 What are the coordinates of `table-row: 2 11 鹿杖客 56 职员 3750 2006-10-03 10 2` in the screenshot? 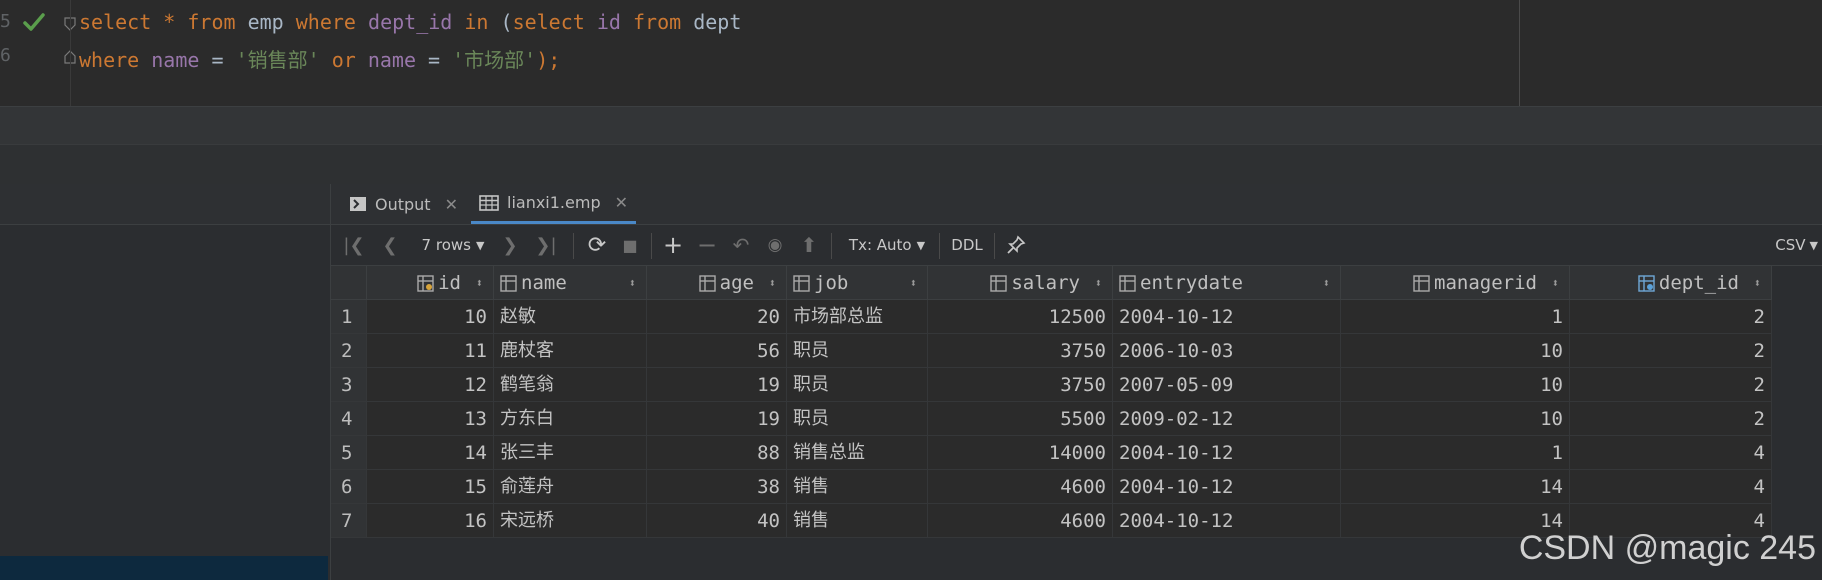 It's located at (1051, 351).